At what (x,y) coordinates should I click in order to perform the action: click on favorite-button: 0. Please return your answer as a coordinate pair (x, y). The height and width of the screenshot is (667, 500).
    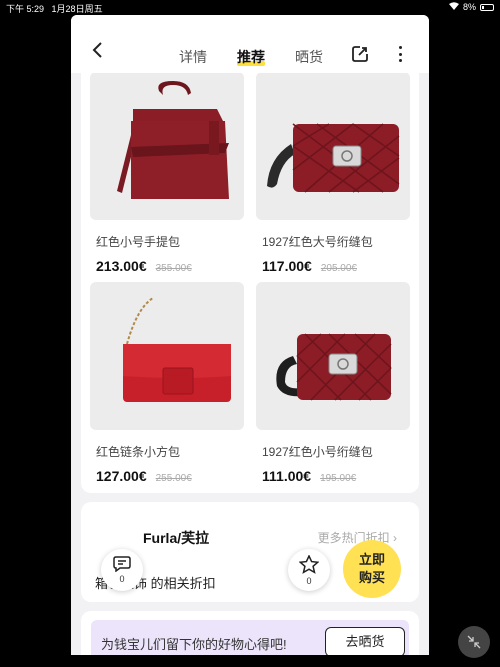
    Looking at the image, I should click on (309, 570).